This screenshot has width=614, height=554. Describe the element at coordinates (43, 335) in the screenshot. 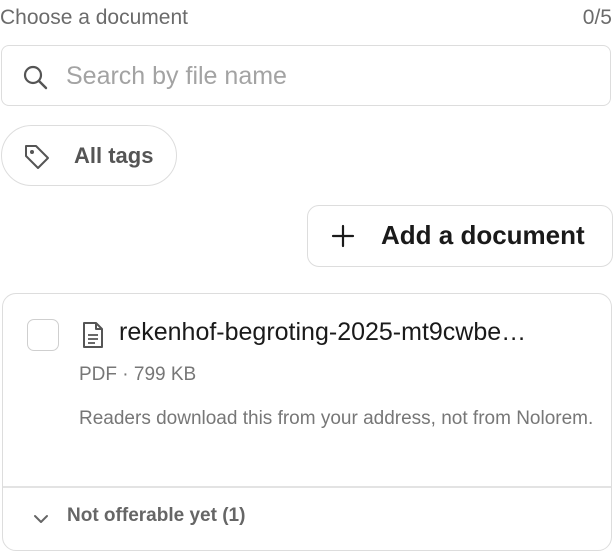

I see `document-checkbox` at that location.